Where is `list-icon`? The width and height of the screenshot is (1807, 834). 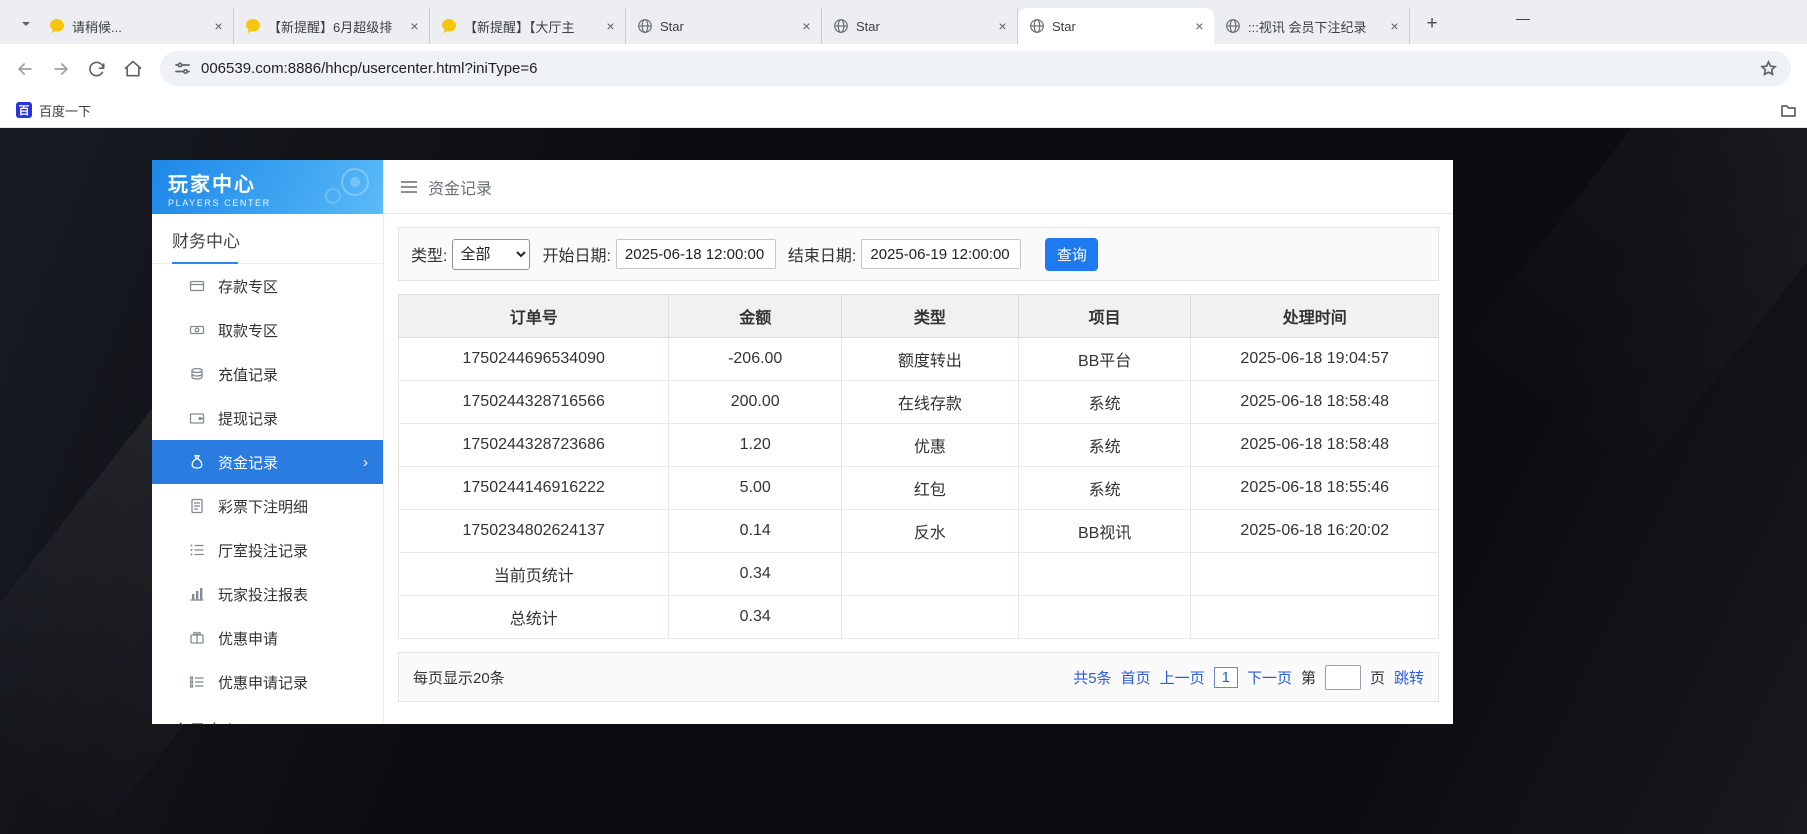 list-icon is located at coordinates (197, 550).